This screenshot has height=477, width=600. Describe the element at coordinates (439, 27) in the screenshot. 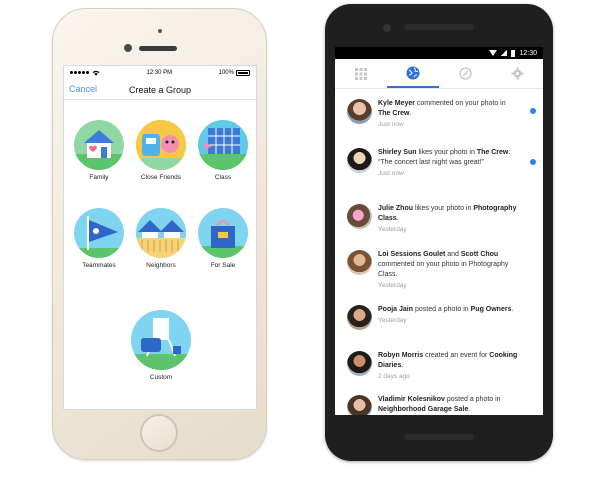

I see `android-top-speaker` at that location.